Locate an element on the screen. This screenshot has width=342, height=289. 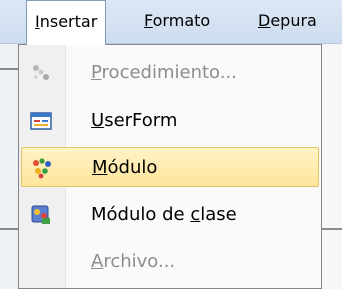
class-module-icon is located at coordinates (41, 215).